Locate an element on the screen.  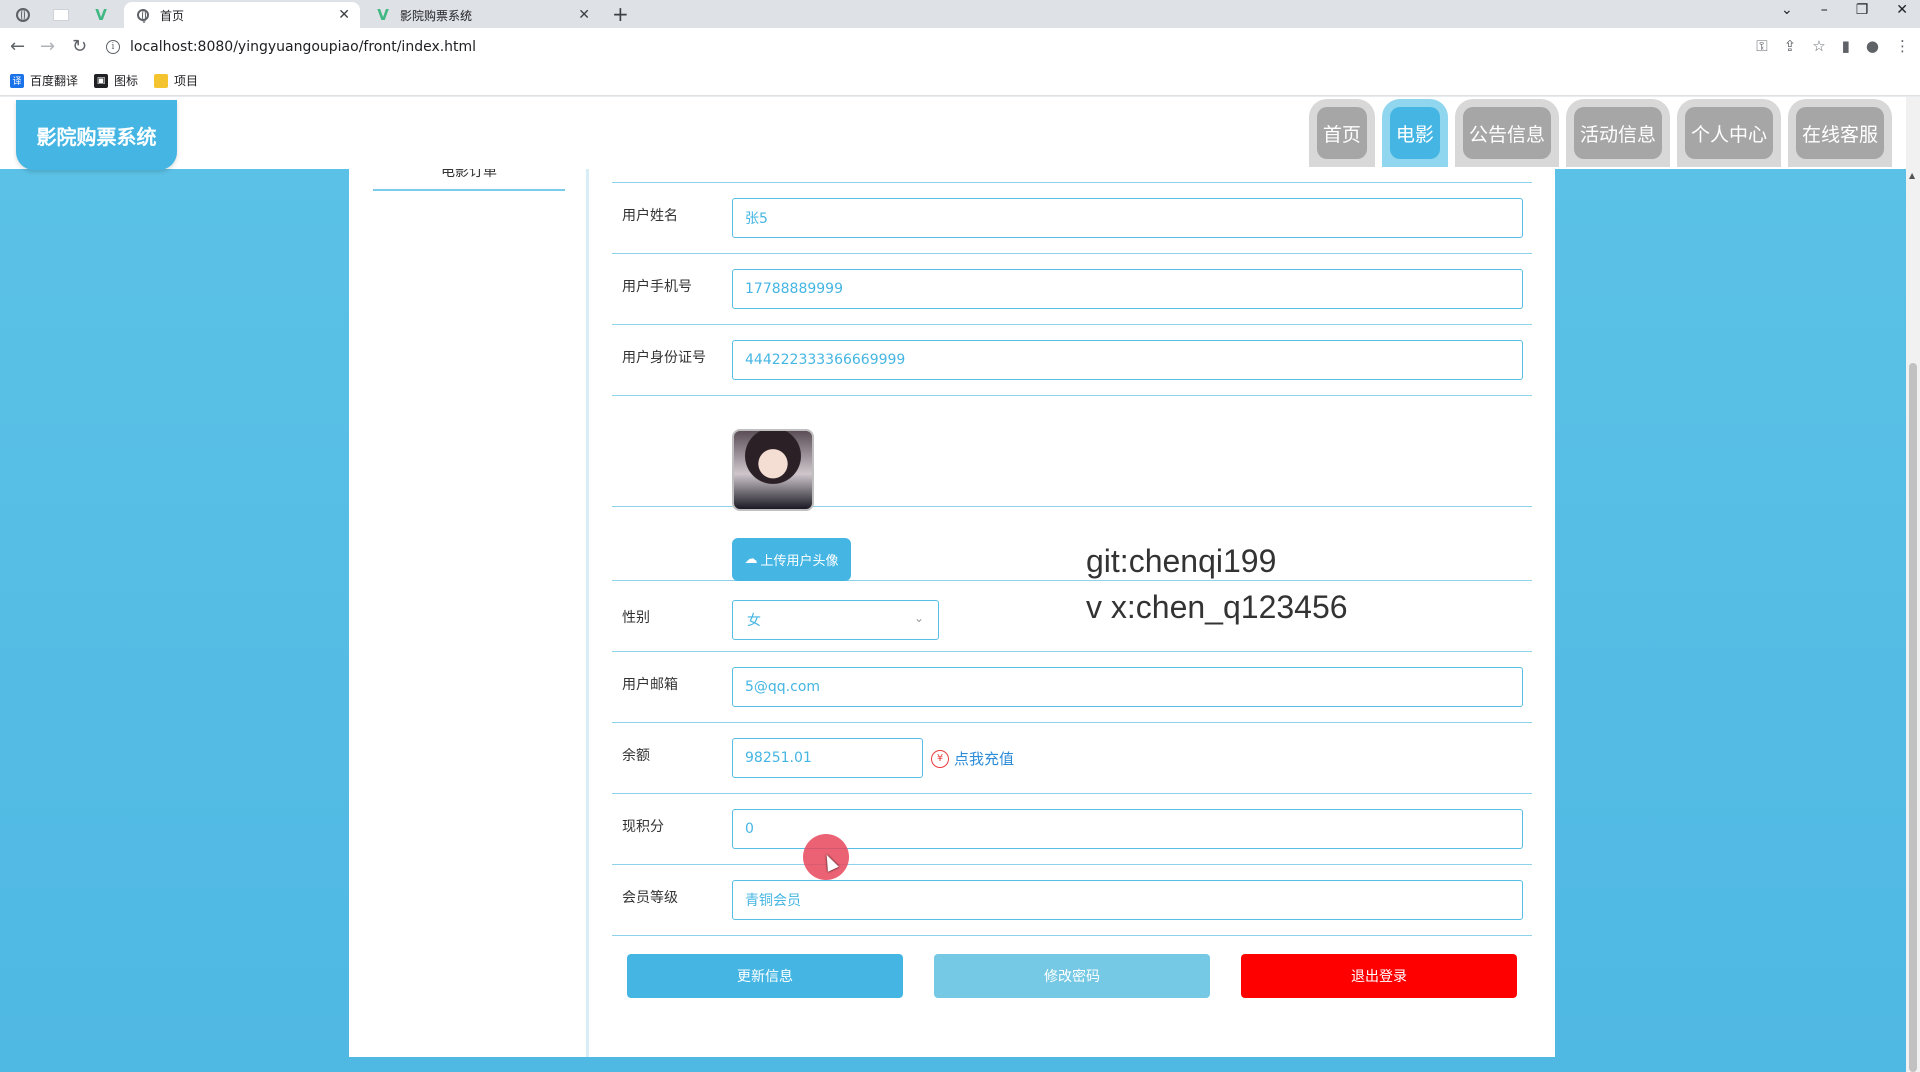
bookmark-icons: ▣ 图标 is located at coordinates (116, 80).